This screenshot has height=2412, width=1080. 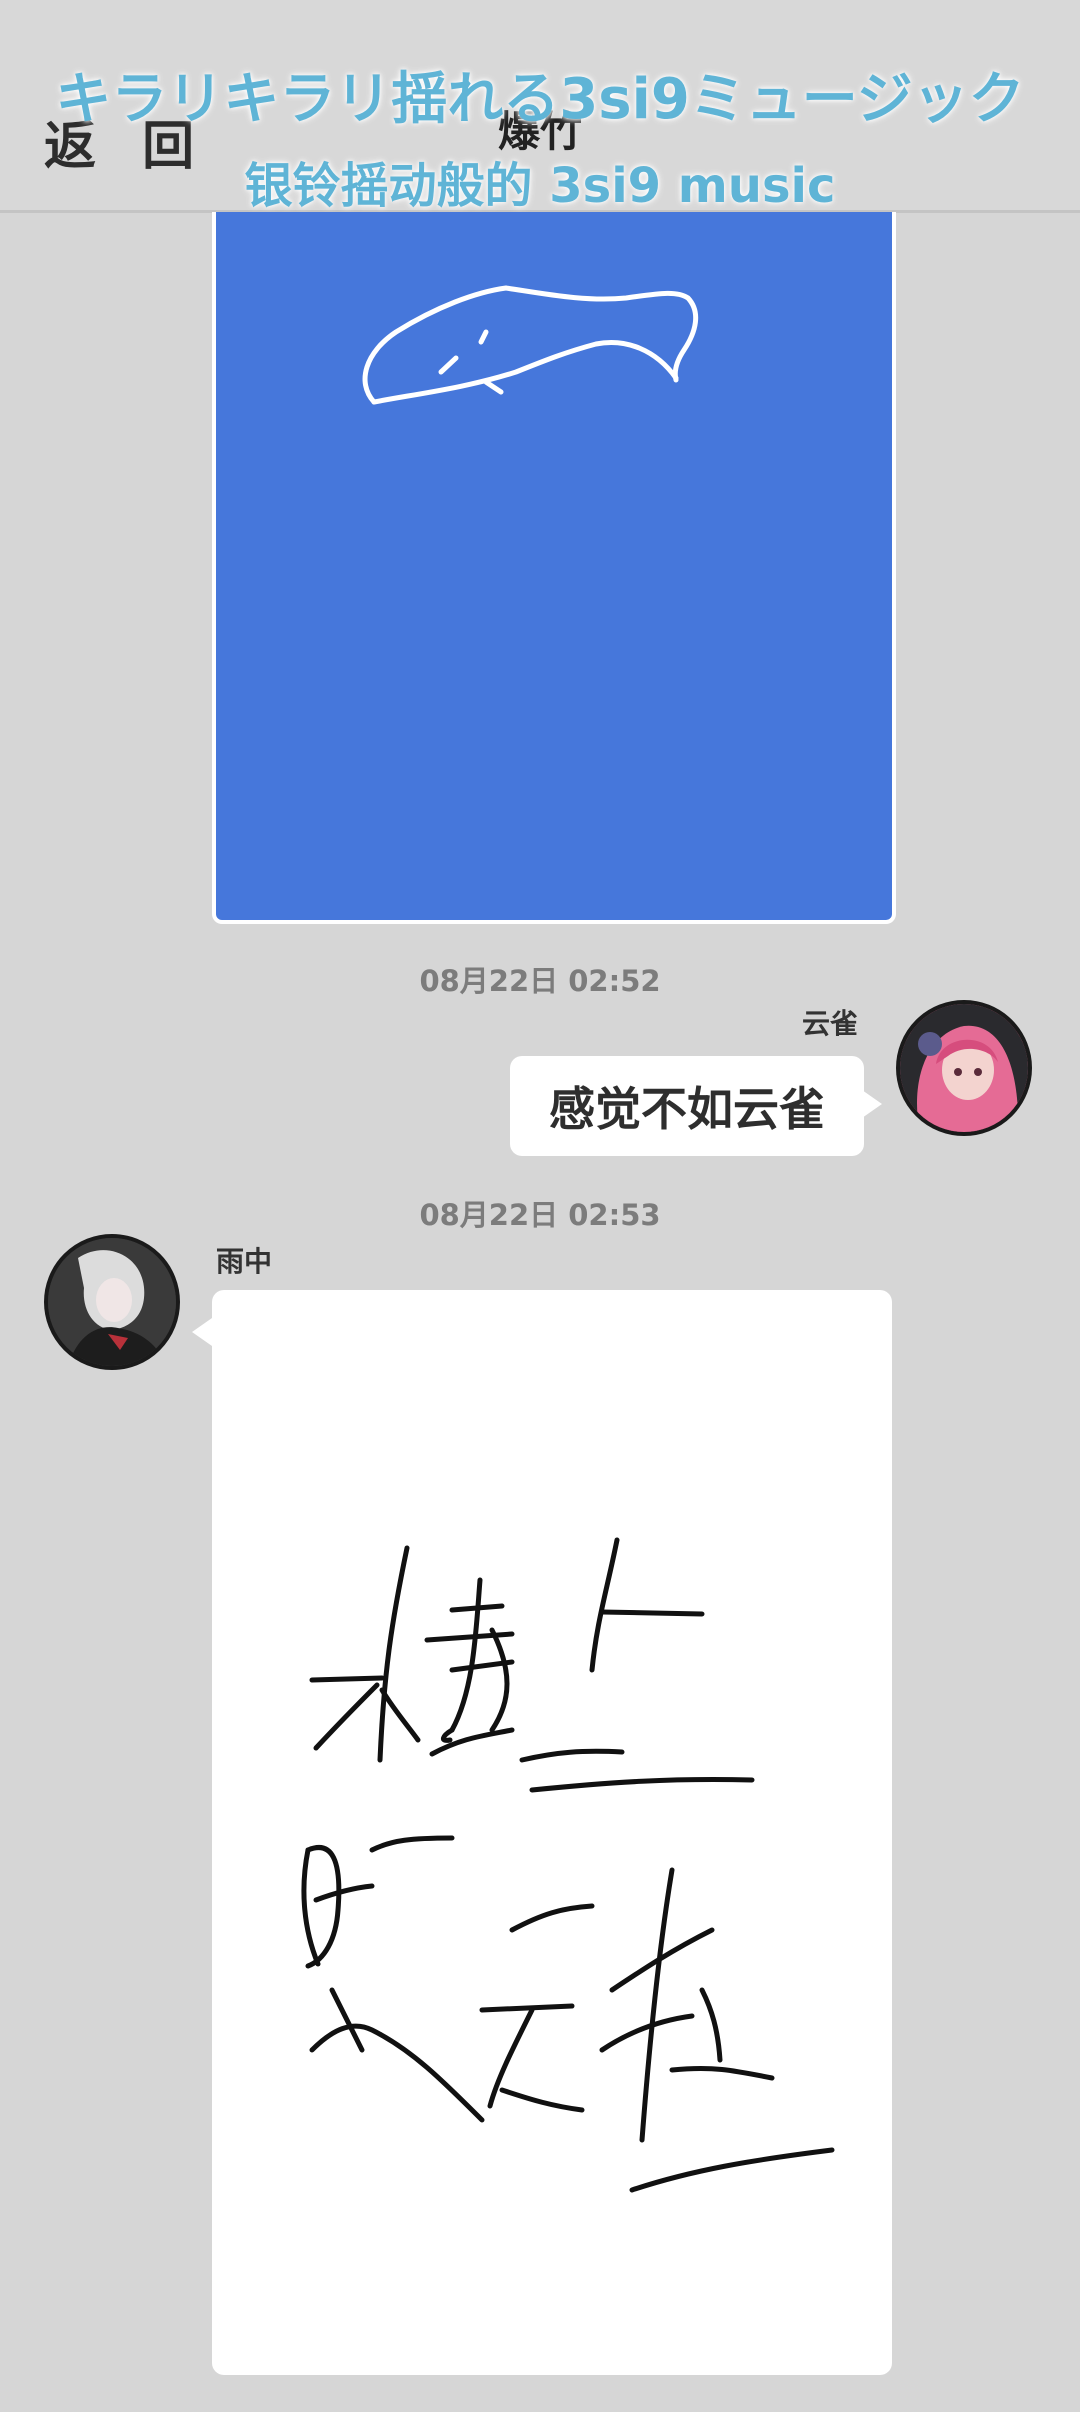 What do you see at coordinates (244, 1261) in the screenshot?
I see `sender-name: 雨中` at bounding box center [244, 1261].